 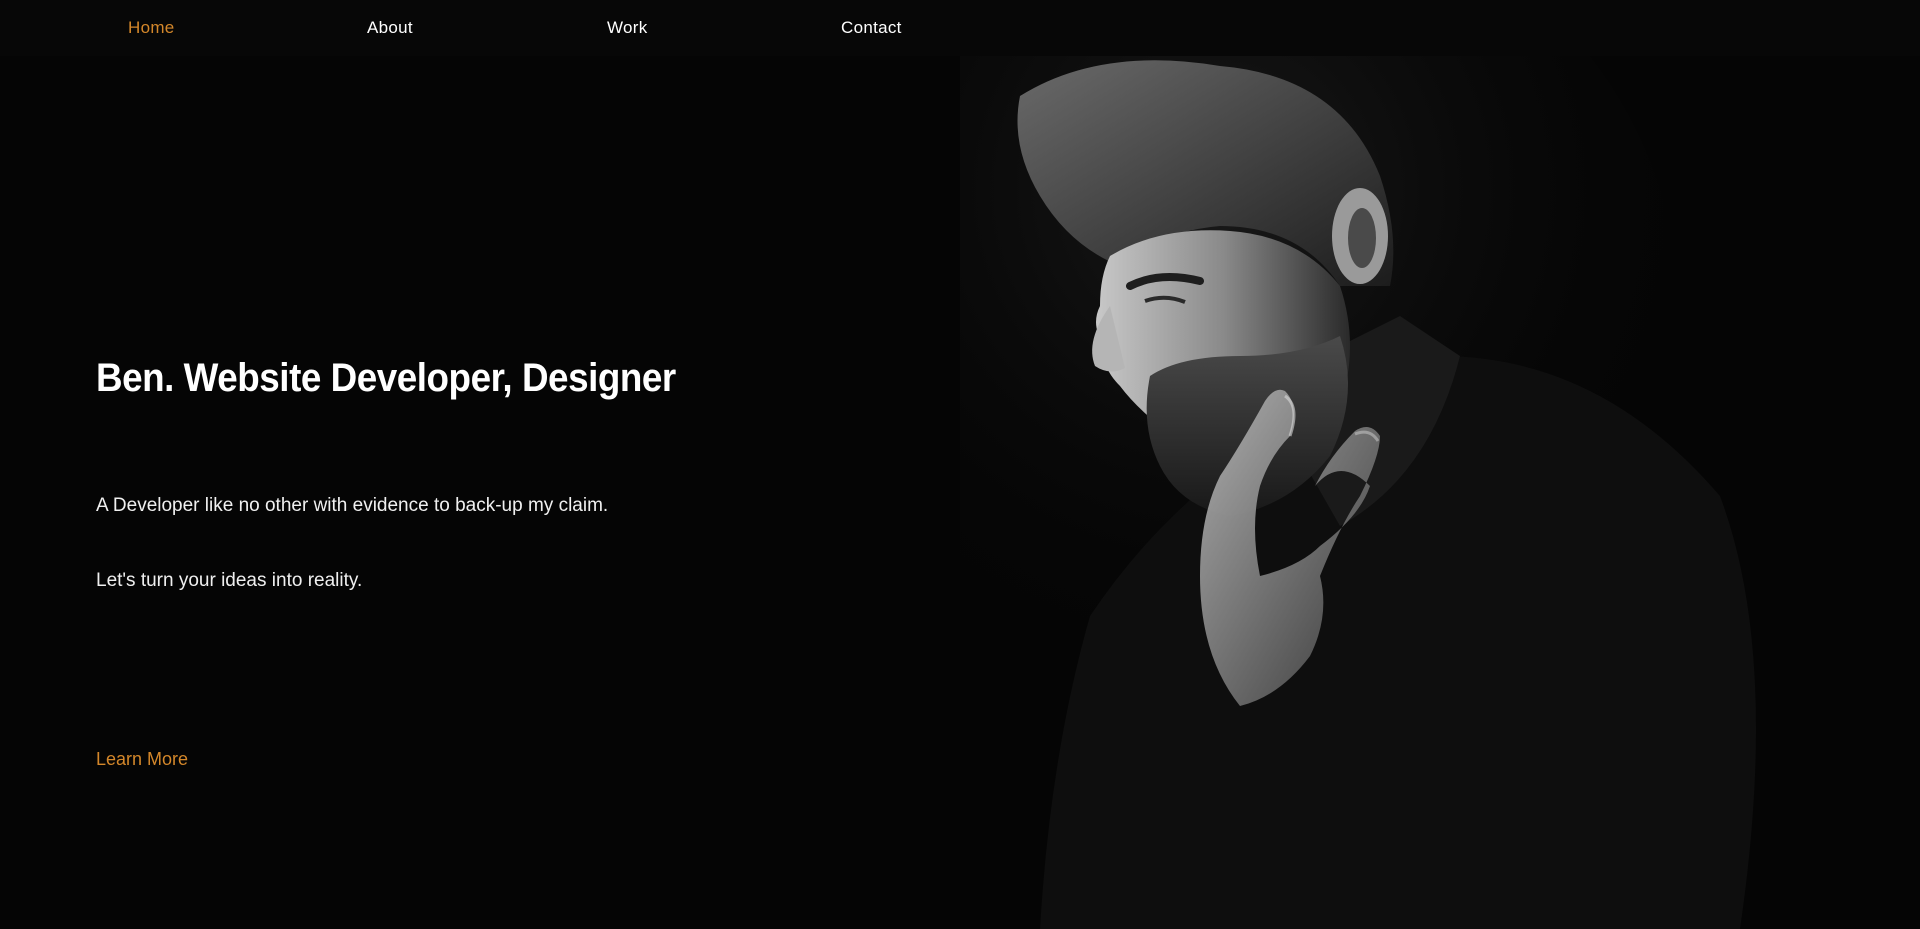 I want to click on learn-more-link: Learn More, so click(x=142, y=759).